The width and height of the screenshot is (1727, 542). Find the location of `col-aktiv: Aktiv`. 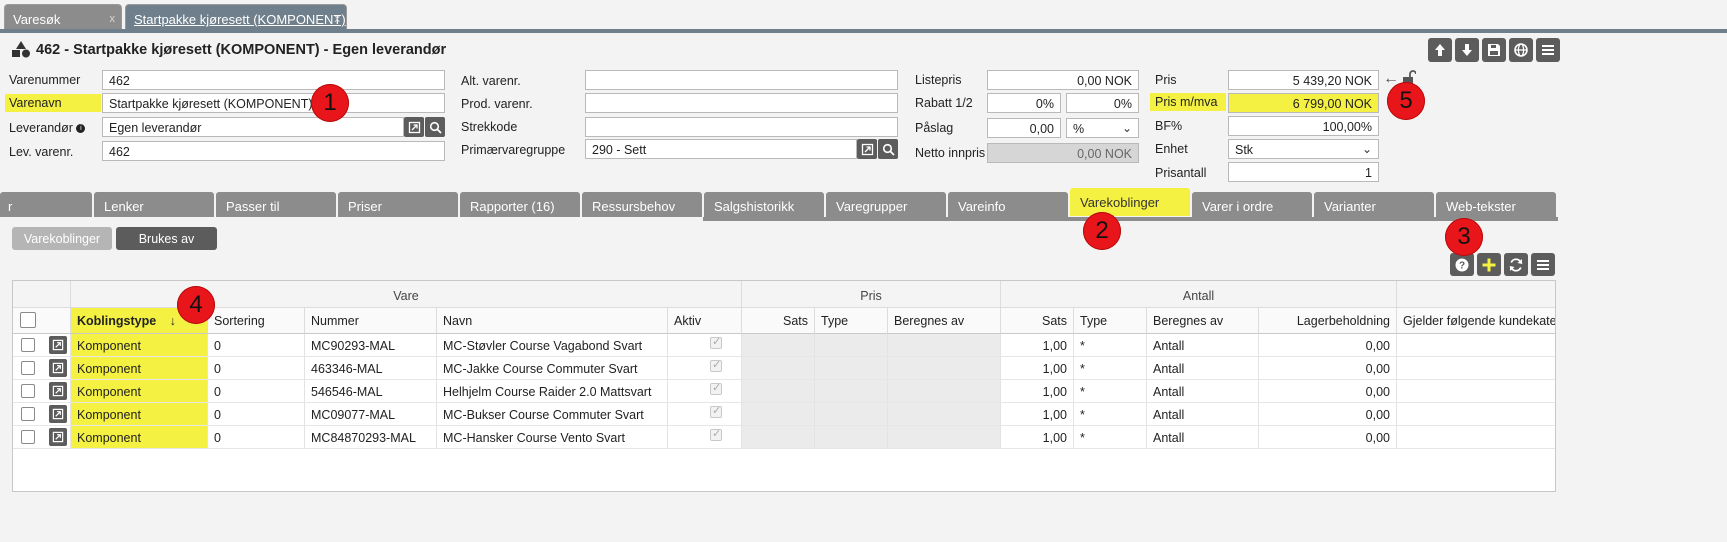

col-aktiv: Aktiv is located at coordinates (705, 321).